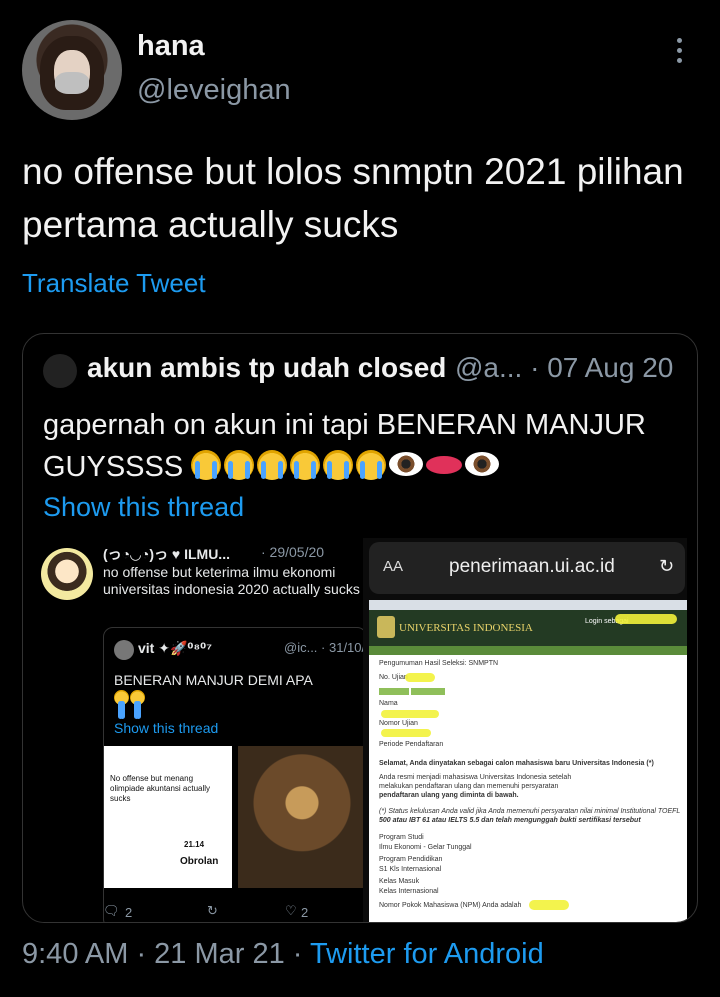 This screenshot has width=720, height=997. I want to click on user-handle: @leveighan, so click(214, 90).